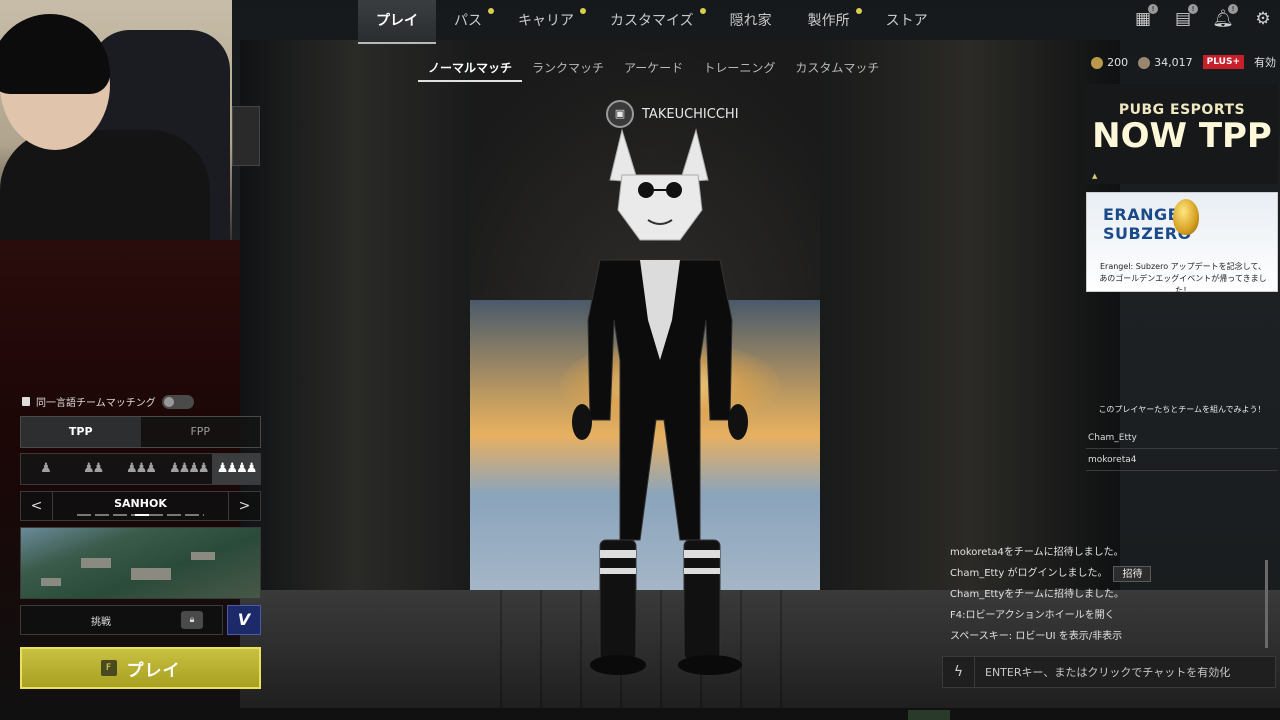 The width and height of the screenshot is (1280, 720). I want to click on perspective-fpp: FPP, so click(200, 432).